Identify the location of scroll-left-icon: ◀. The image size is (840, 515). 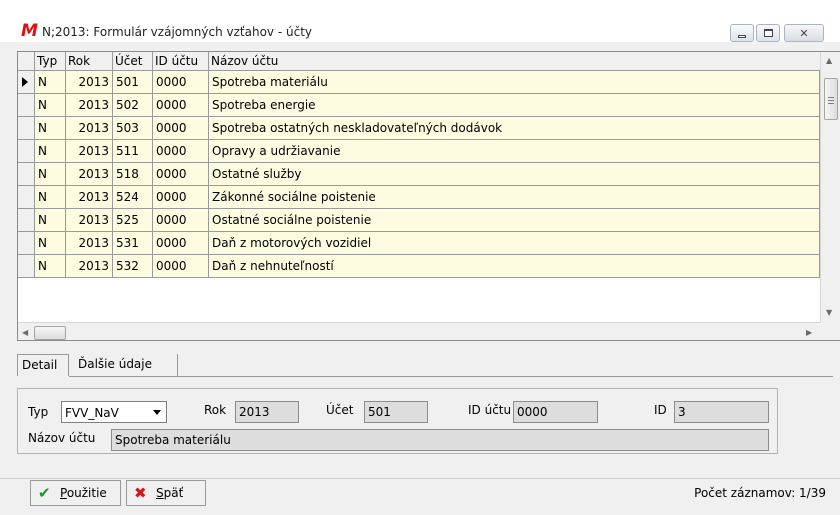
(25, 332).